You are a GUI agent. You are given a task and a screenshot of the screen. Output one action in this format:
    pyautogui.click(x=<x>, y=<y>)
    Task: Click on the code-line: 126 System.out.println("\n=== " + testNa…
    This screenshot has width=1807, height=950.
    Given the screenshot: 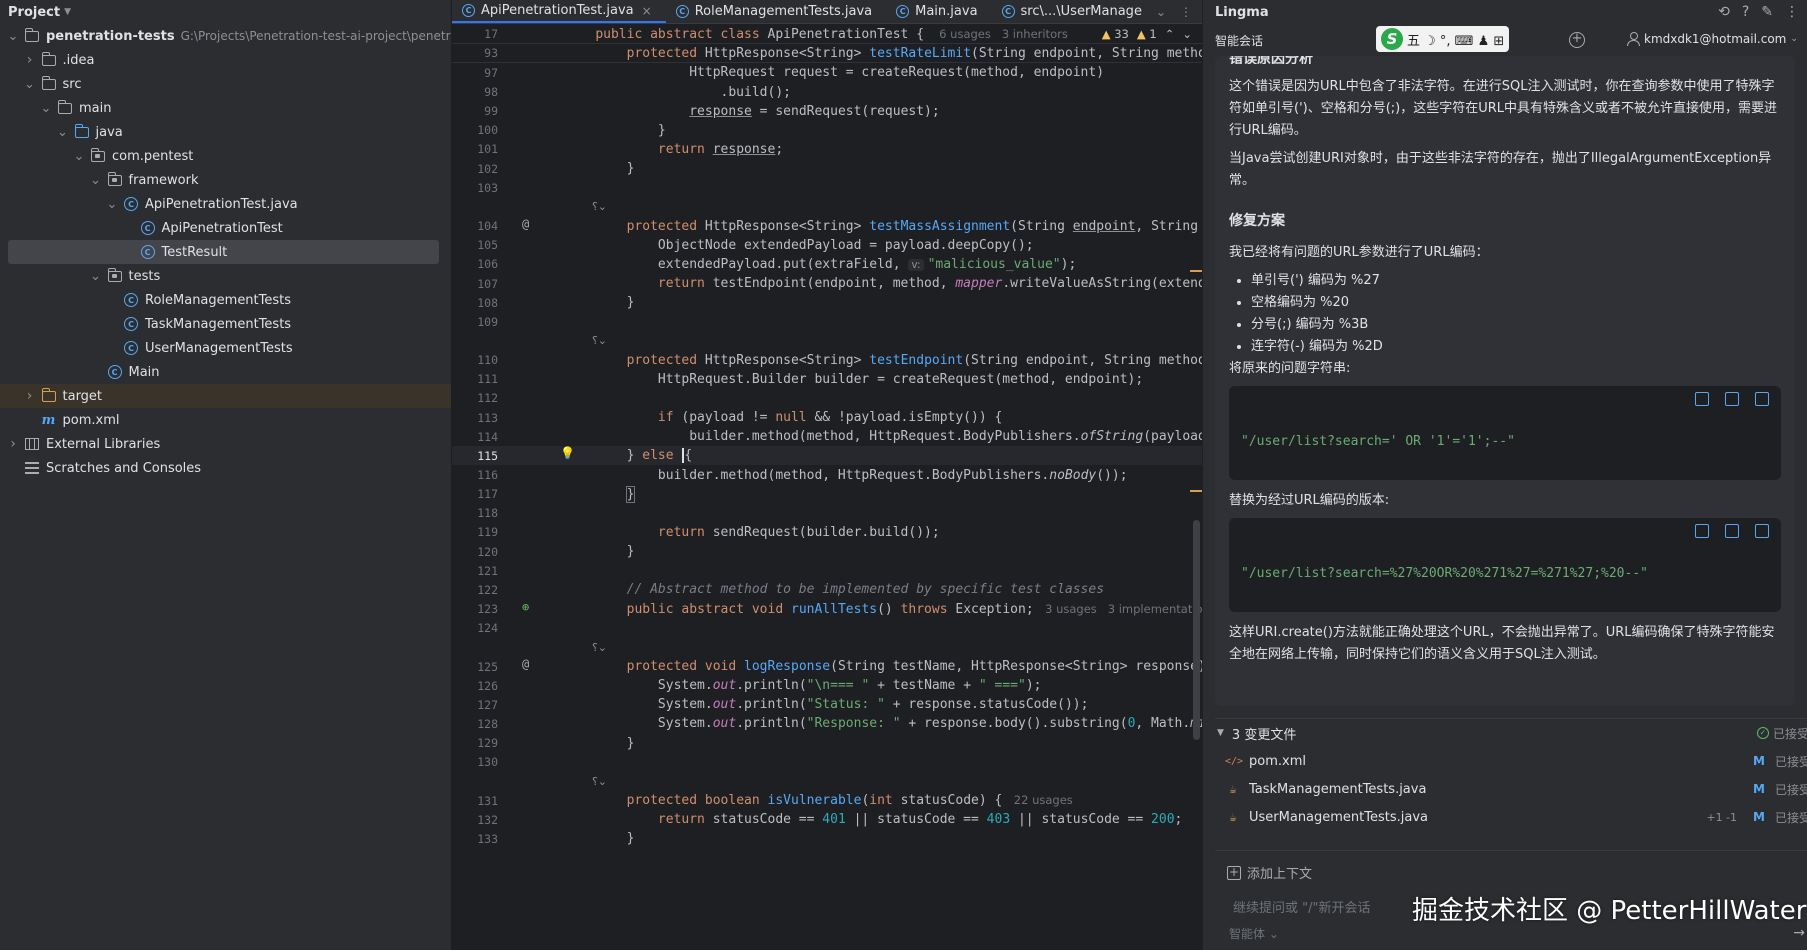 What is the action you would take?
    pyautogui.click(x=827, y=685)
    